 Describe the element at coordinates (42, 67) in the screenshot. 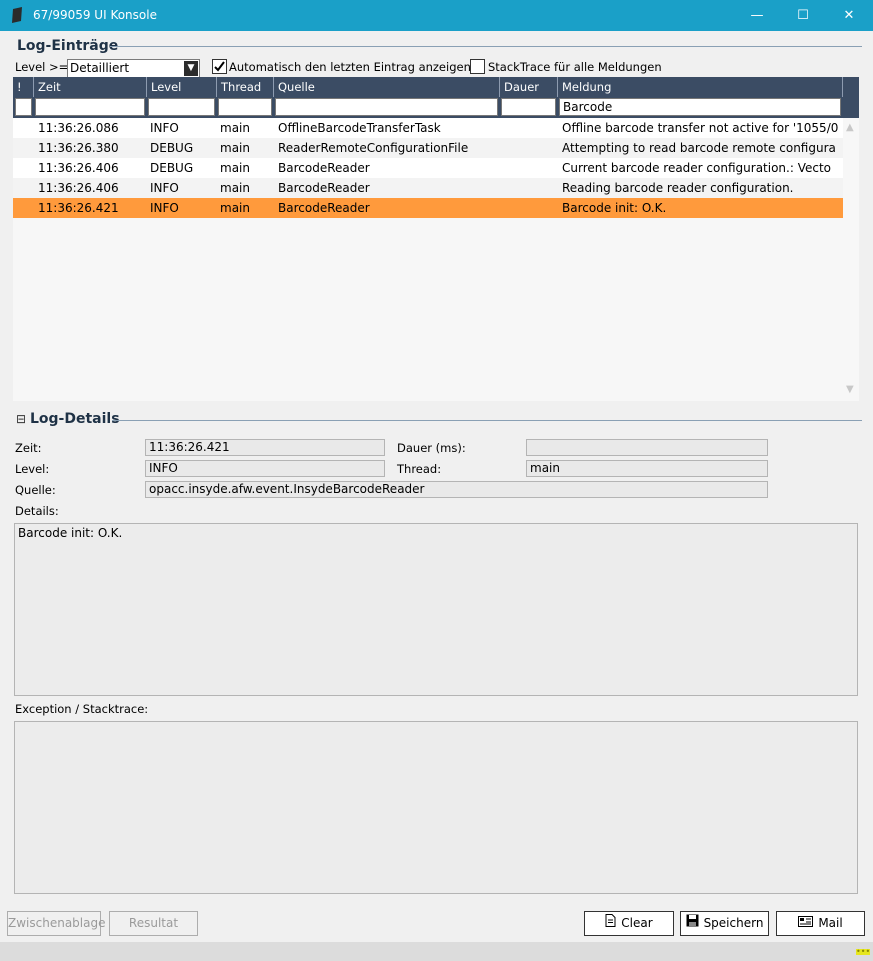

I see `level-label: Level >=` at that location.